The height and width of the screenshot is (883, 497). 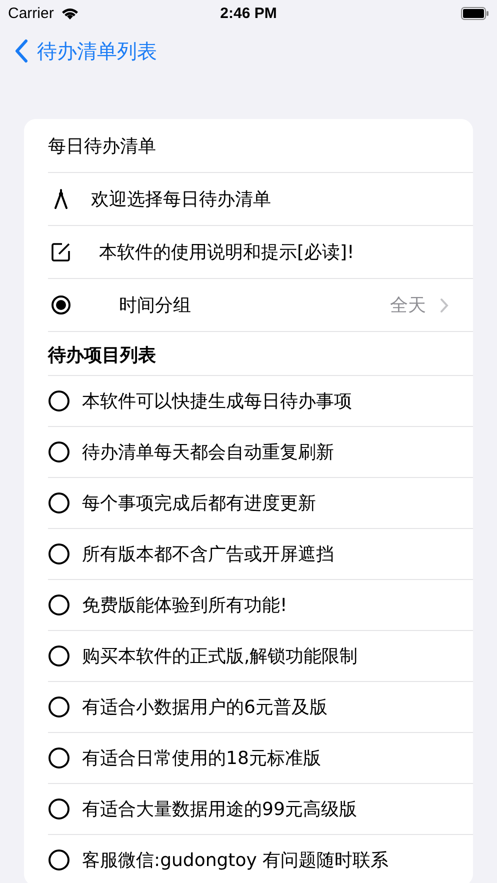 I want to click on todo-row: 有适合日常使用的18元标准版, so click(x=260, y=758).